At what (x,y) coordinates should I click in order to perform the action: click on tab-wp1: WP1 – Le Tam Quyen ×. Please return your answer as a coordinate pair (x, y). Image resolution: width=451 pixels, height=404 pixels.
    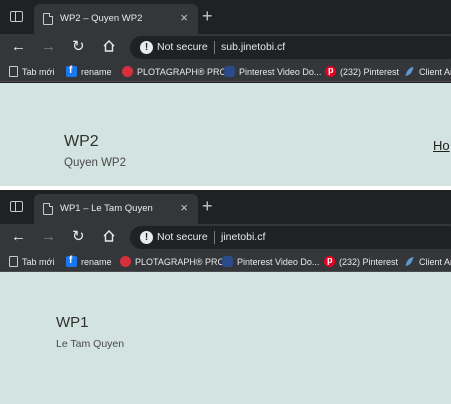
    Looking at the image, I should click on (116, 209).